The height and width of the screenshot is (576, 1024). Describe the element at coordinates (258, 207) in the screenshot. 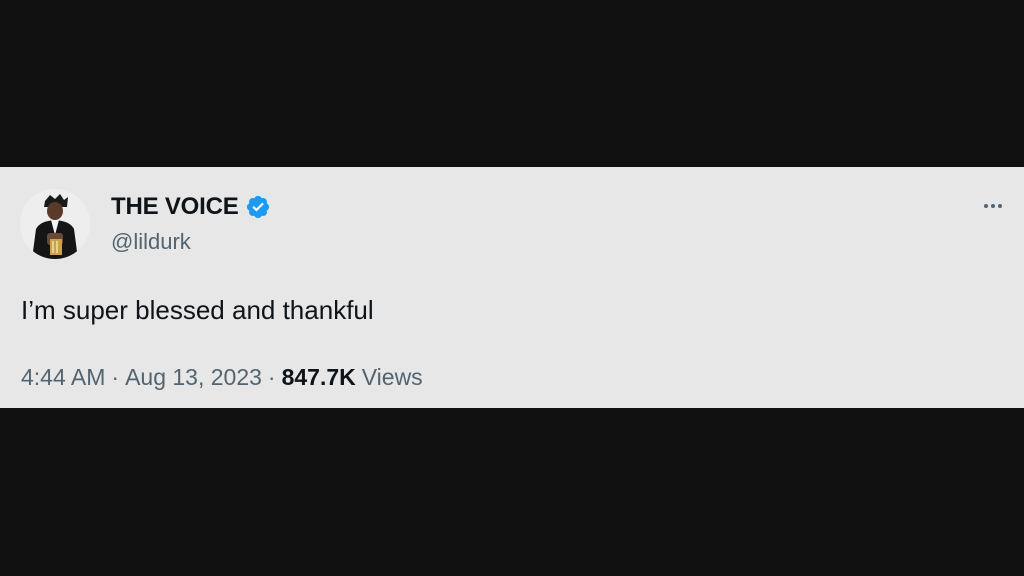

I see `verified-badge-icon` at that location.